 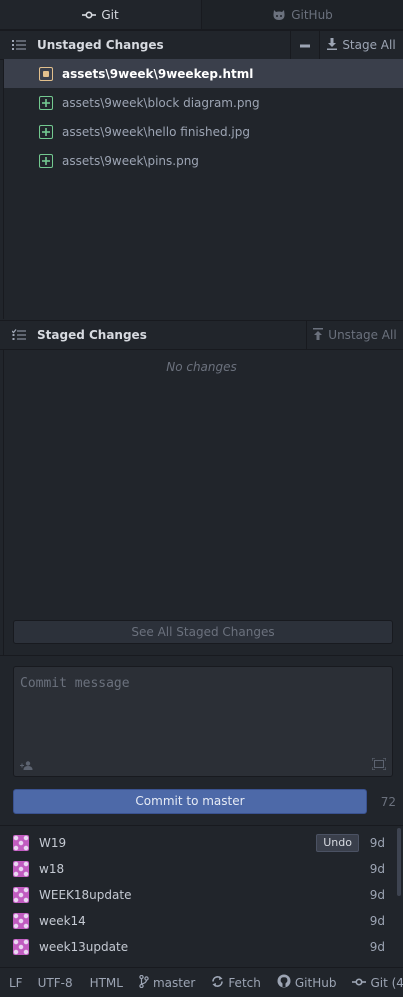 I want to click on git-status-button: Git (4), so click(x=377, y=983).